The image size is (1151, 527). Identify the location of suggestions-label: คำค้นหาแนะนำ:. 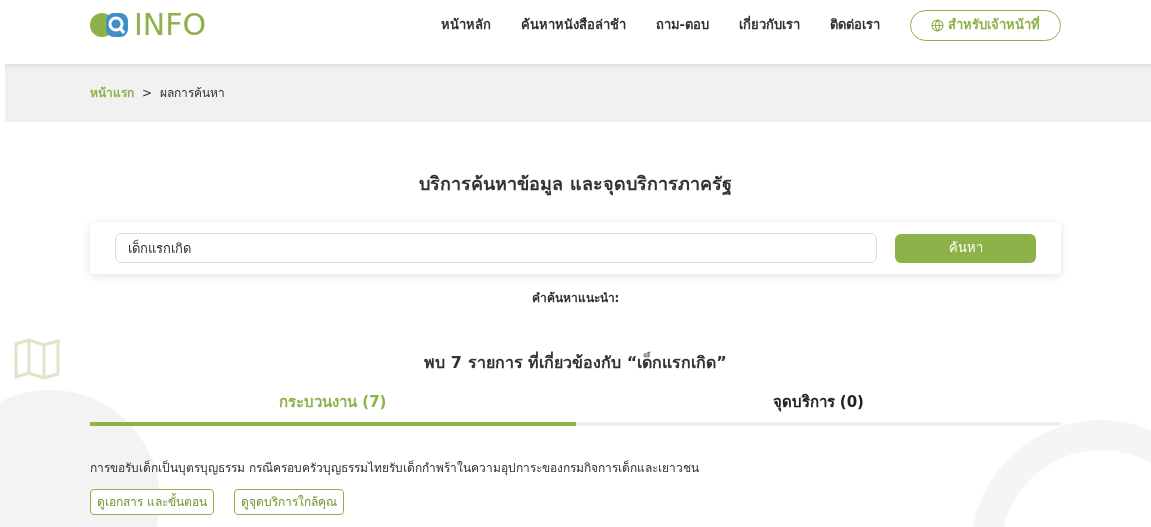
(575, 298).